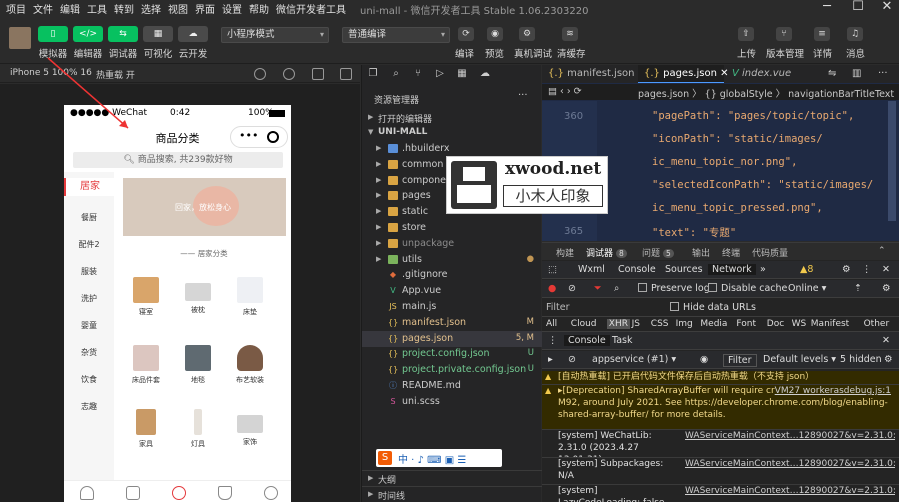 The height and width of the screenshot is (502, 899). Describe the element at coordinates (858, 8) in the screenshot. I see `maximize-icon: ☐` at that location.